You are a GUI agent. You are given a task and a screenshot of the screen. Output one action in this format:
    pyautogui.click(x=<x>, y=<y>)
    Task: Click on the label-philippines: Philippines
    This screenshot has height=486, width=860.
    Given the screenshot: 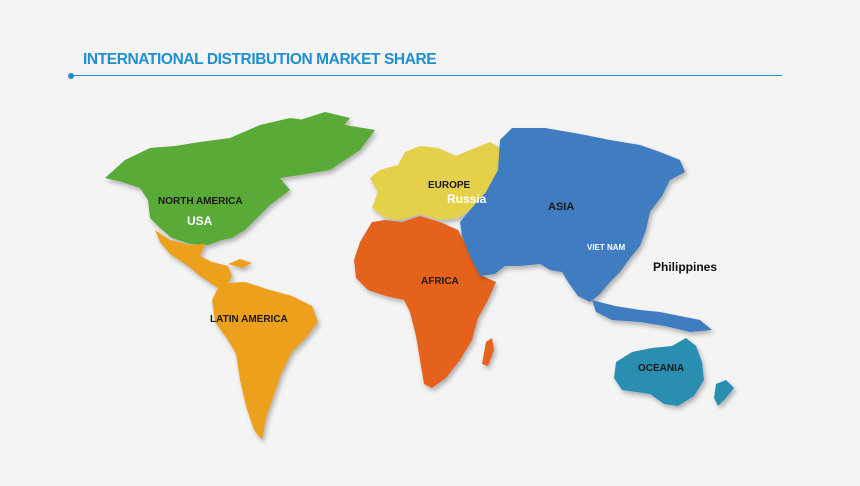 What is the action you would take?
    pyautogui.click(x=685, y=267)
    